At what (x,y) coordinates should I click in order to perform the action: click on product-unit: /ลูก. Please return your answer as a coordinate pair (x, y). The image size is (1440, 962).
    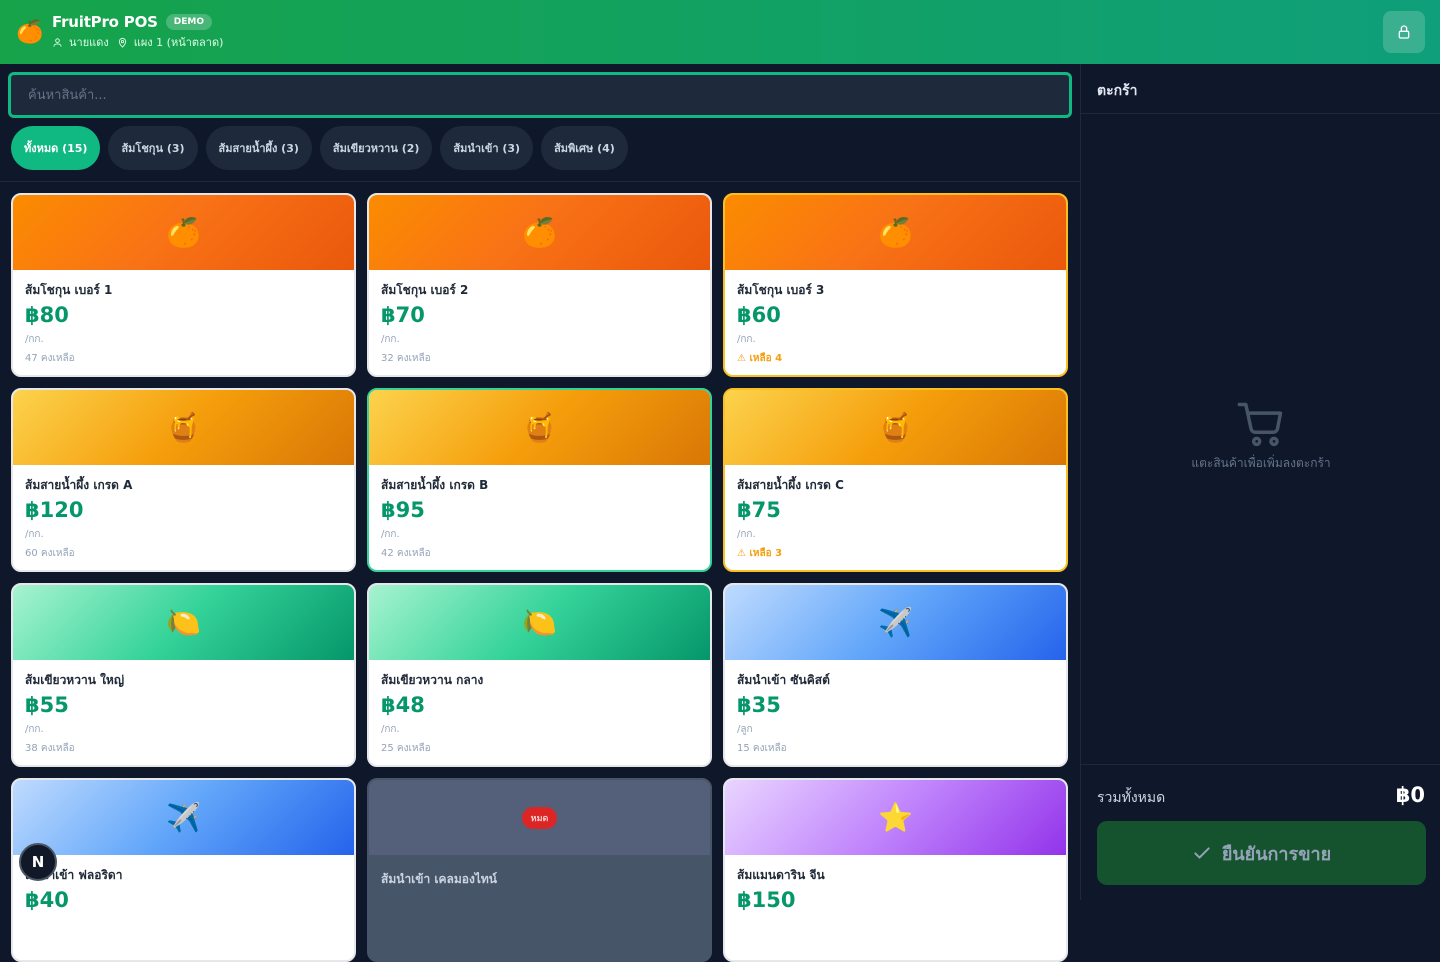
    Looking at the image, I should click on (745, 729).